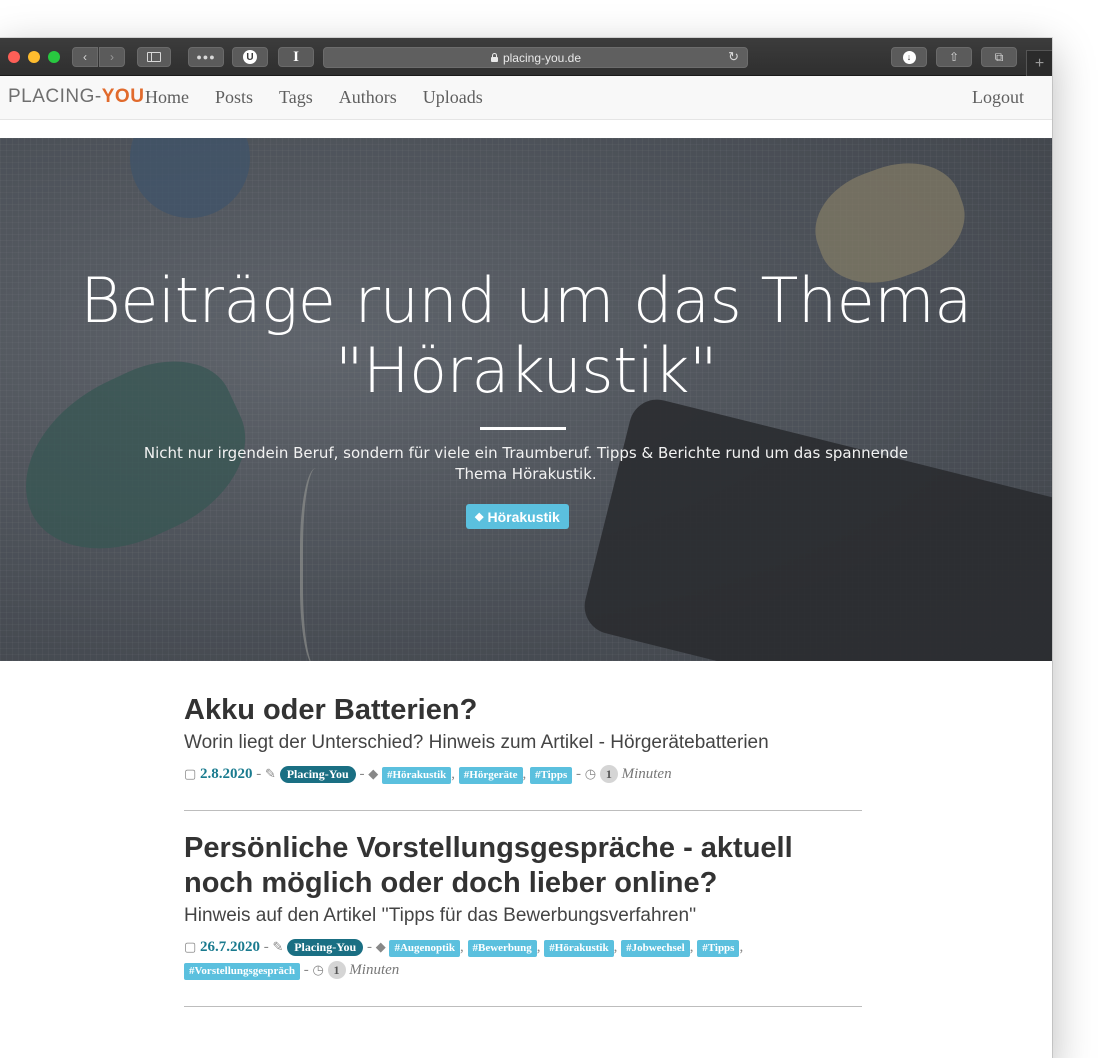 The image size is (1107, 1058). I want to click on more-dots-icon: ●●●, so click(206, 57).